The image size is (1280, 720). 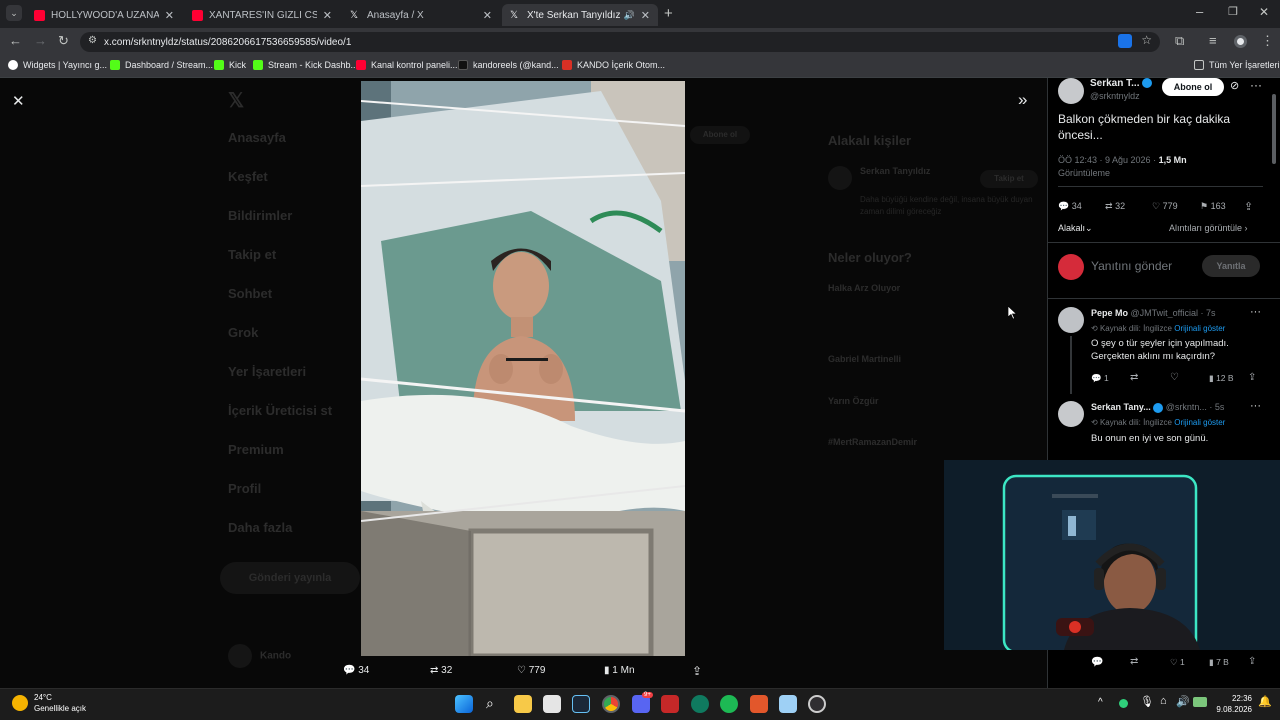 I want to click on panel-scrollbar, so click(x=1274, y=129).